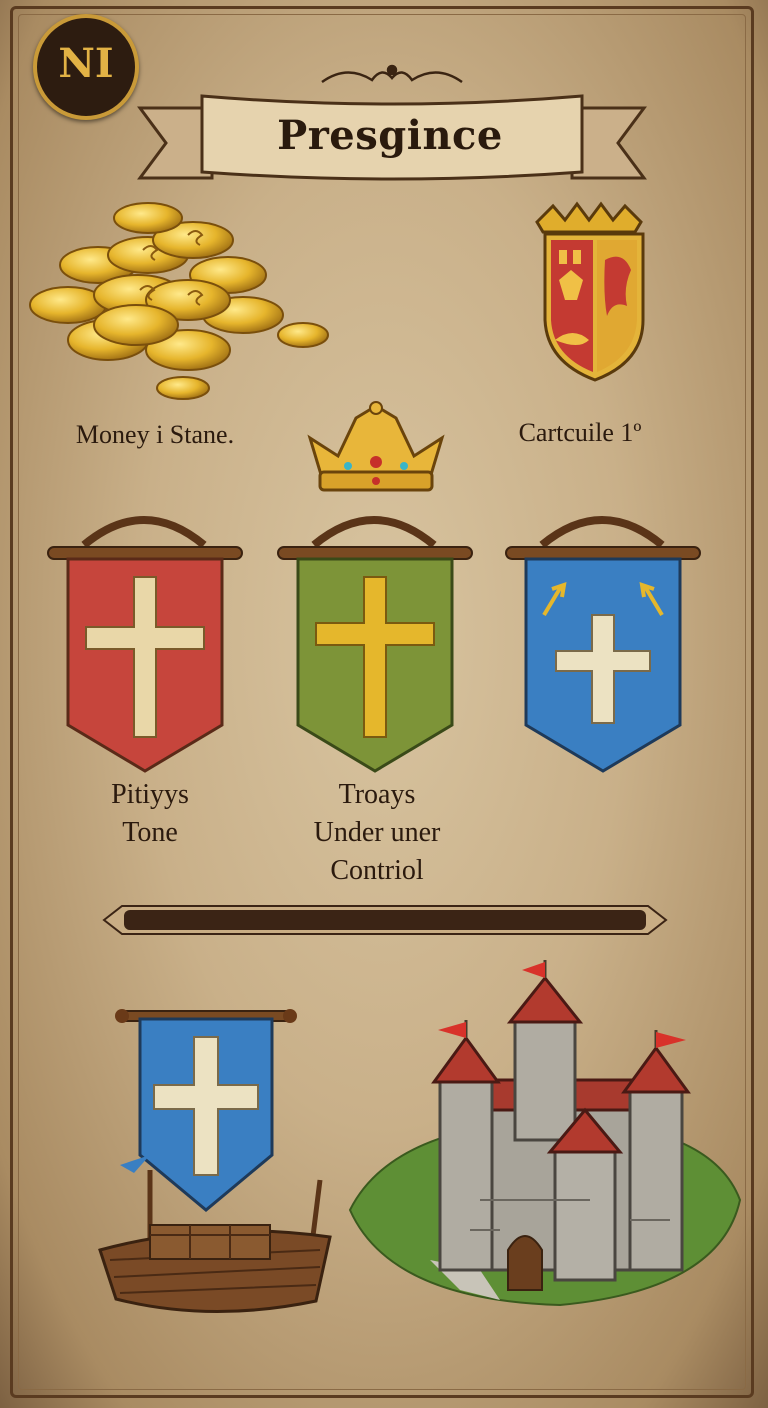 The height and width of the screenshot is (1408, 768). I want to click on logo-medallion: NI, so click(86, 67).